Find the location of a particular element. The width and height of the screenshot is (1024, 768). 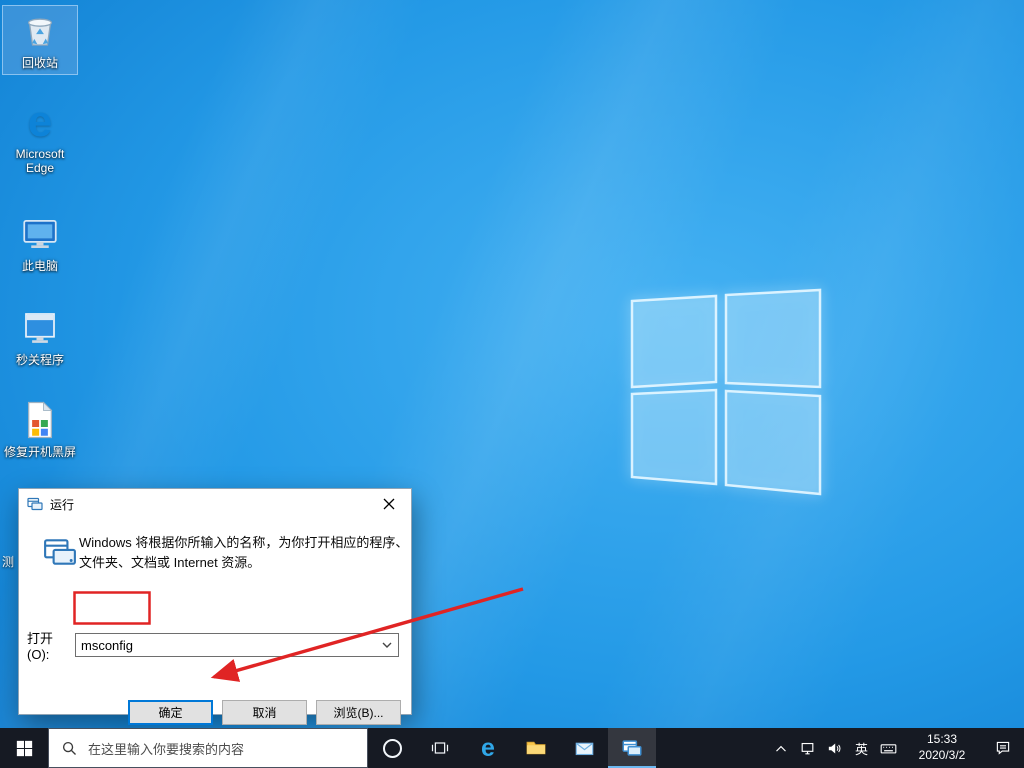

close-icon is located at coordinates (388, 504).